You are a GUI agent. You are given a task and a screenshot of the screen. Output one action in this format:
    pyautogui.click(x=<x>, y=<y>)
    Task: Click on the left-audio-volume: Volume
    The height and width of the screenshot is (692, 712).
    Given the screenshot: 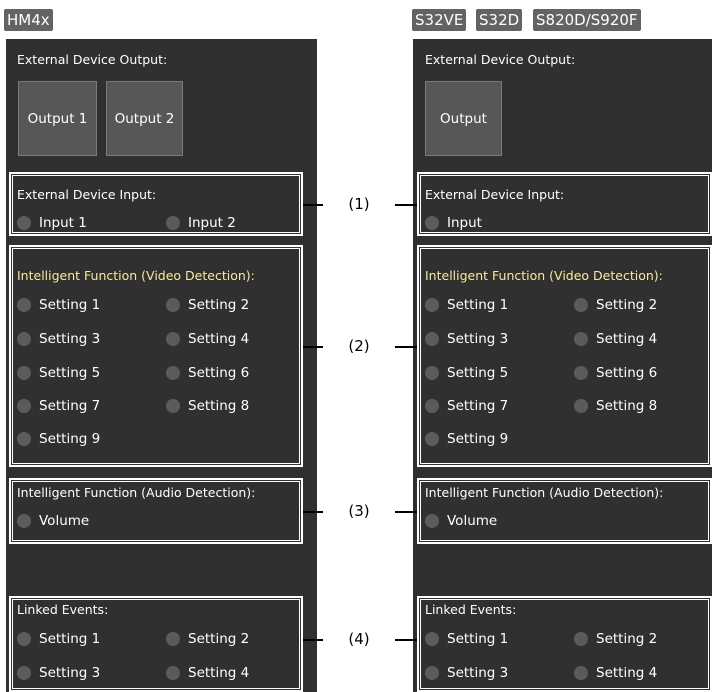 What is the action you would take?
    pyautogui.click(x=53, y=521)
    